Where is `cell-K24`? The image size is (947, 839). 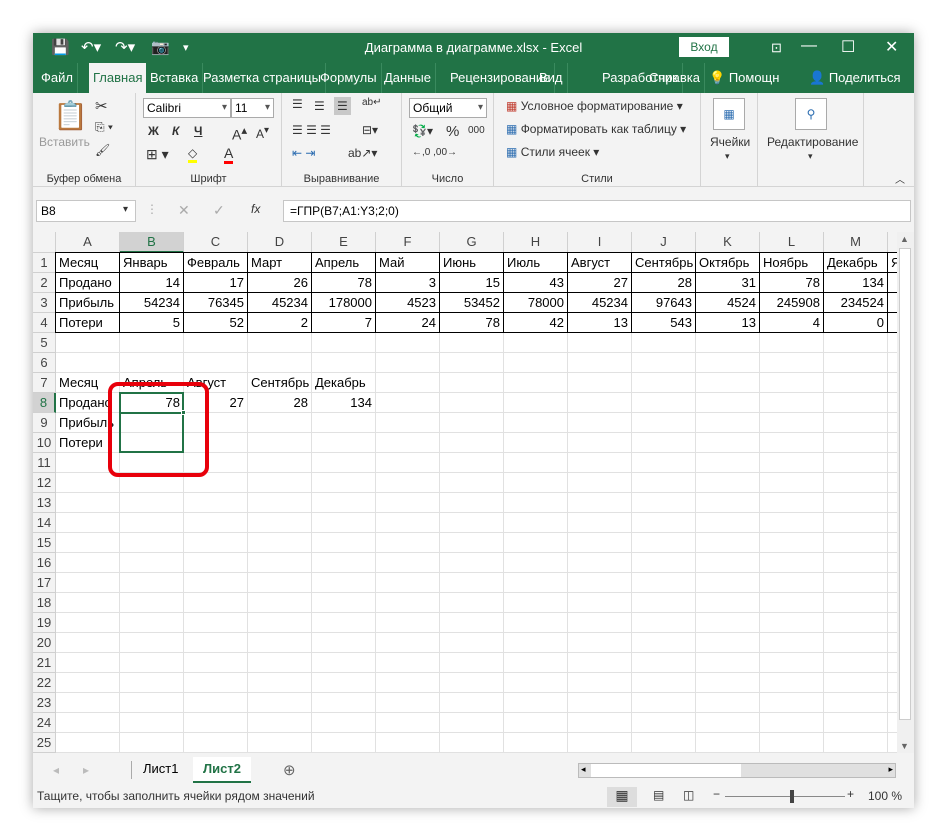 cell-K24 is located at coordinates (728, 723).